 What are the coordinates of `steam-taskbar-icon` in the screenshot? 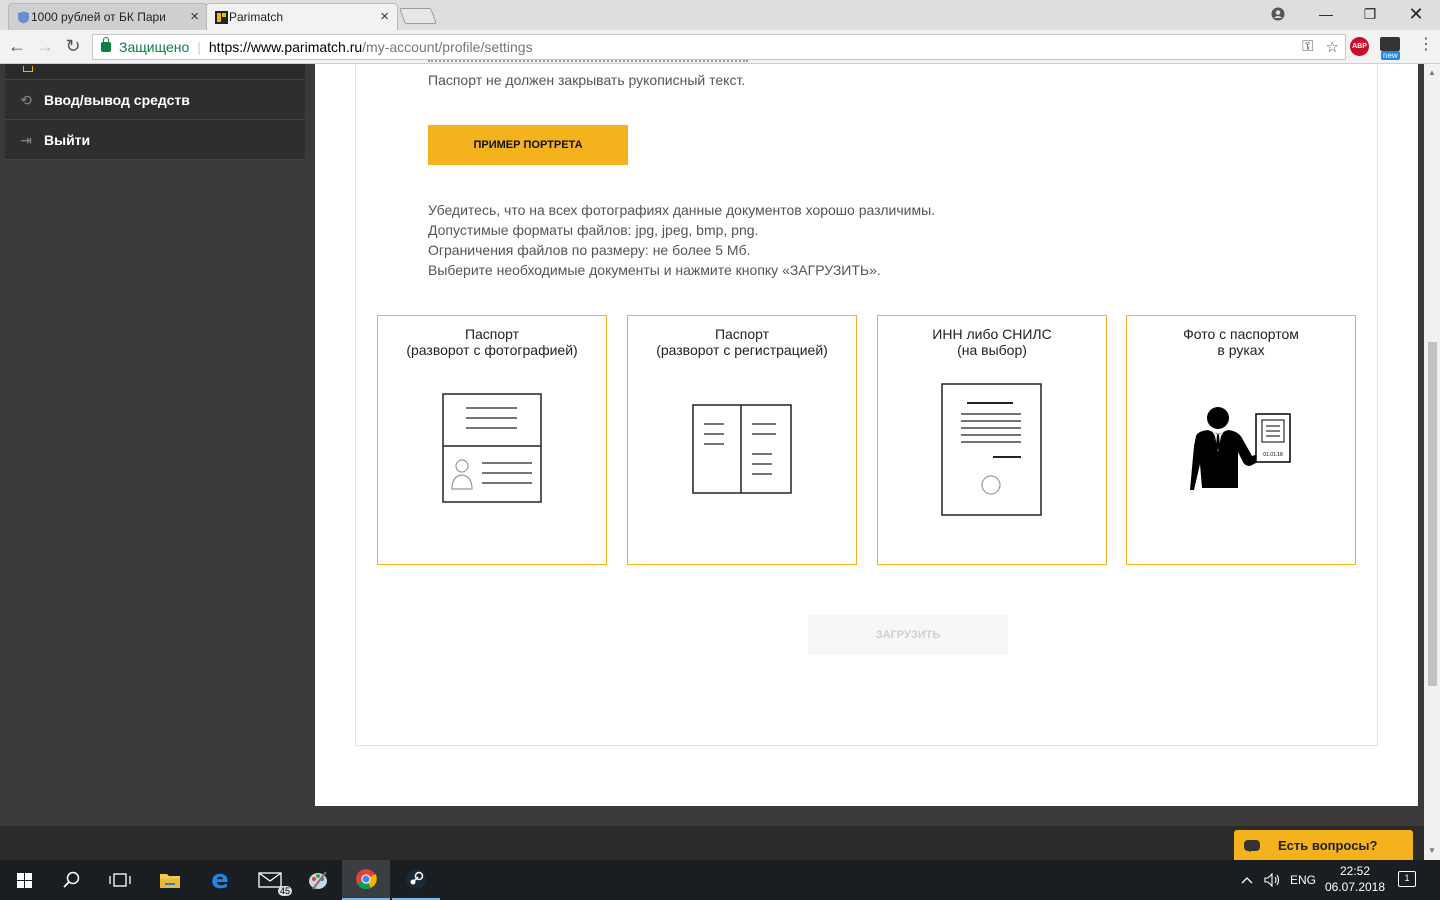 It's located at (416, 880).